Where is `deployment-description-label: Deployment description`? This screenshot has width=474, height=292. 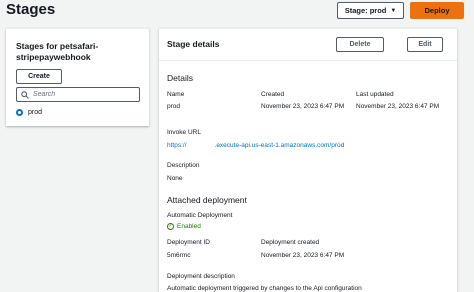 deployment-description-label: Deployment description is located at coordinates (201, 276).